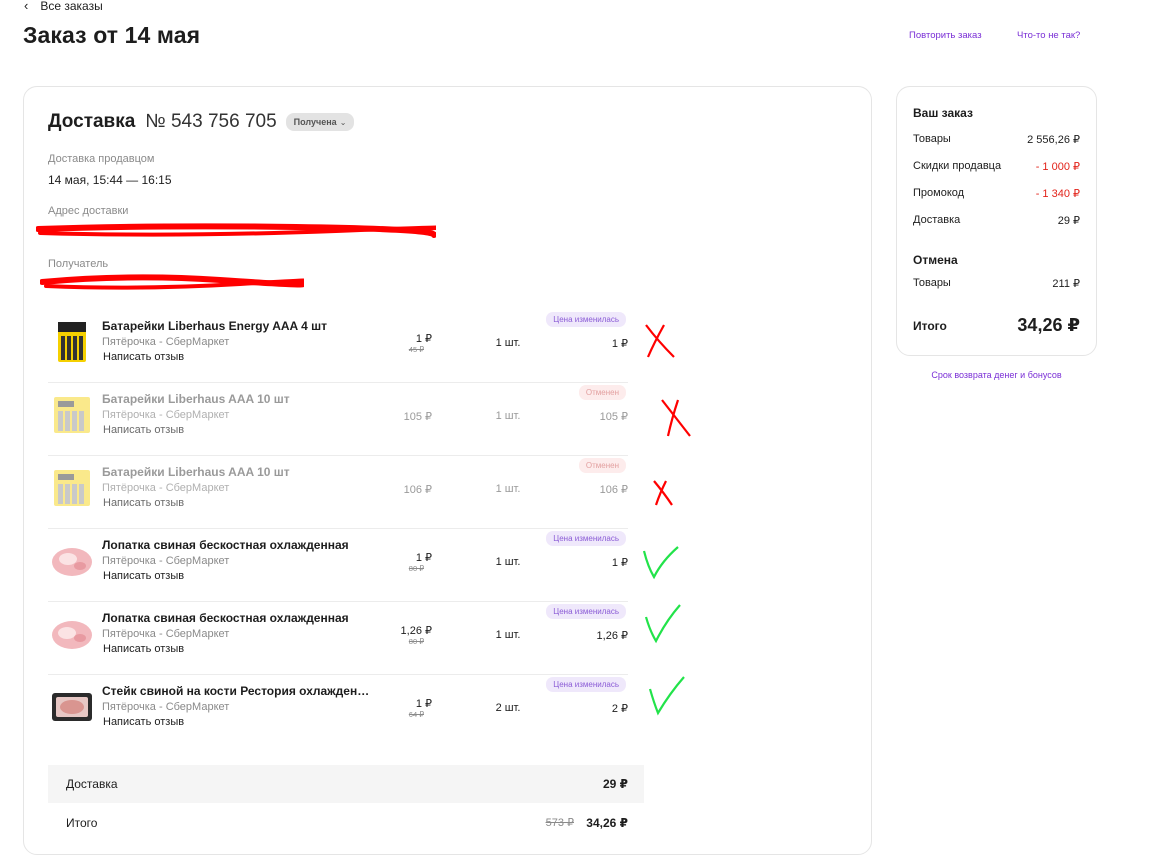 The width and height of the screenshot is (1159, 861). What do you see at coordinates (996, 375) in the screenshot?
I see `refund-terms-link: Срок возврата денег и бонусов` at bounding box center [996, 375].